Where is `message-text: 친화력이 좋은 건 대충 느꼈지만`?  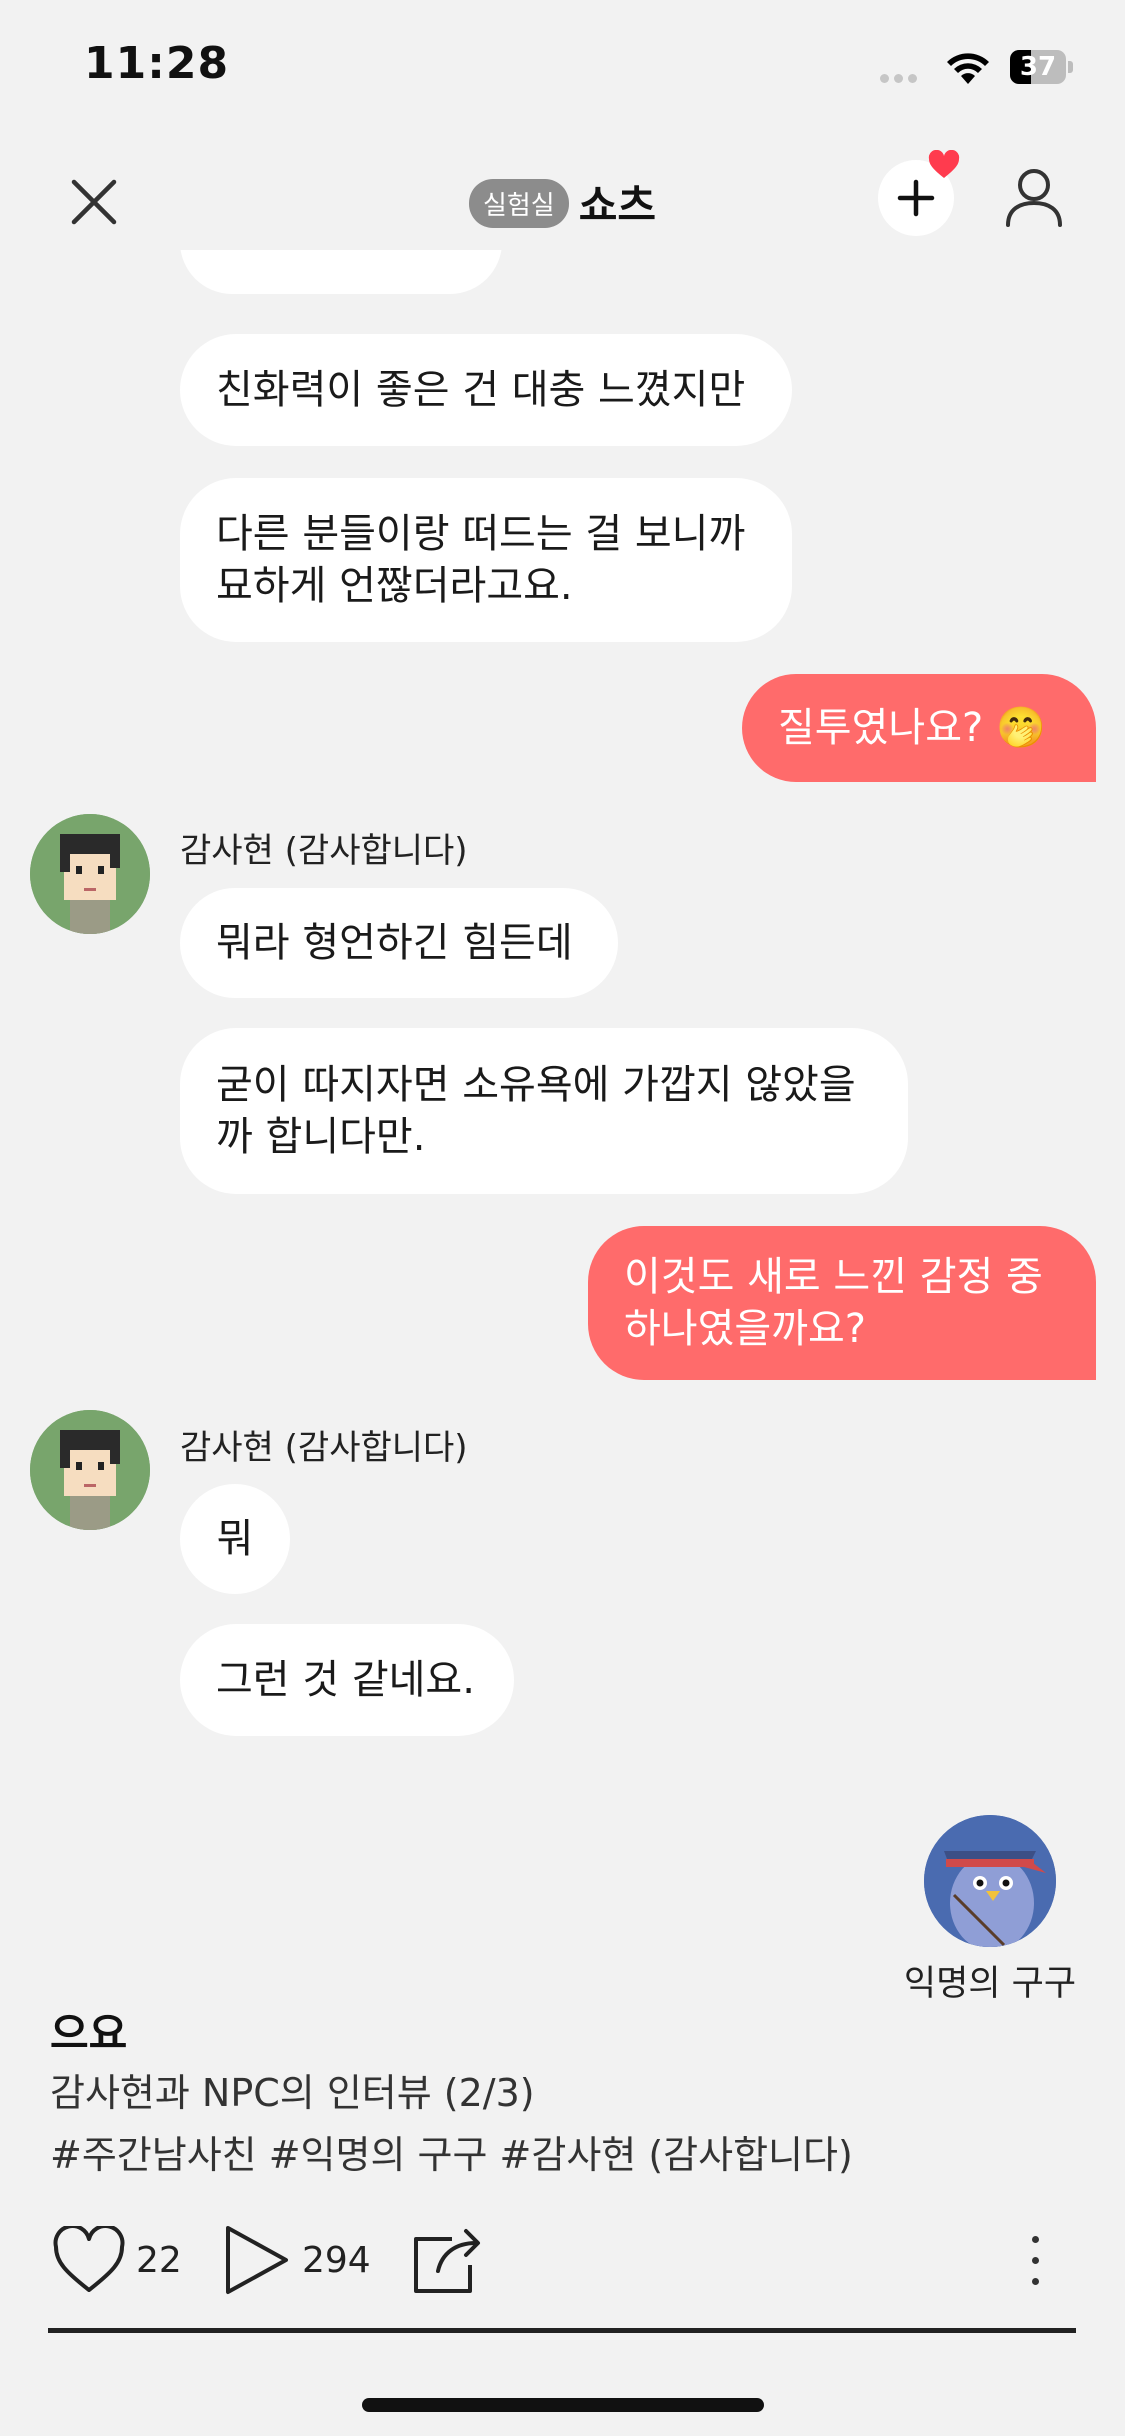 message-text: 친화력이 좋은 건 대충 느꼈지만 is located at coordinates (481, 390).